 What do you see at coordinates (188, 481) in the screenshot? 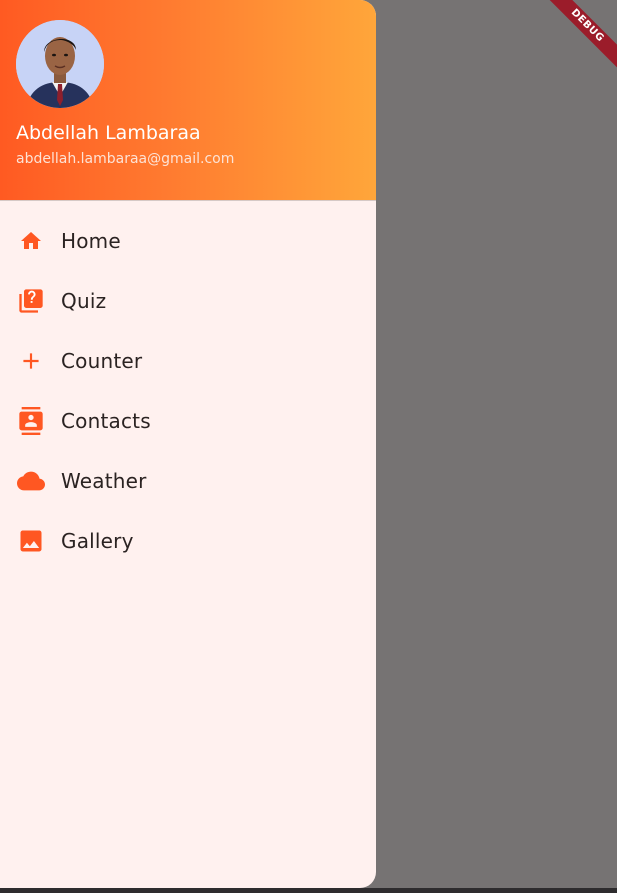
I see `drawer-item-weather: Weather` at bounding box center [188, 481].